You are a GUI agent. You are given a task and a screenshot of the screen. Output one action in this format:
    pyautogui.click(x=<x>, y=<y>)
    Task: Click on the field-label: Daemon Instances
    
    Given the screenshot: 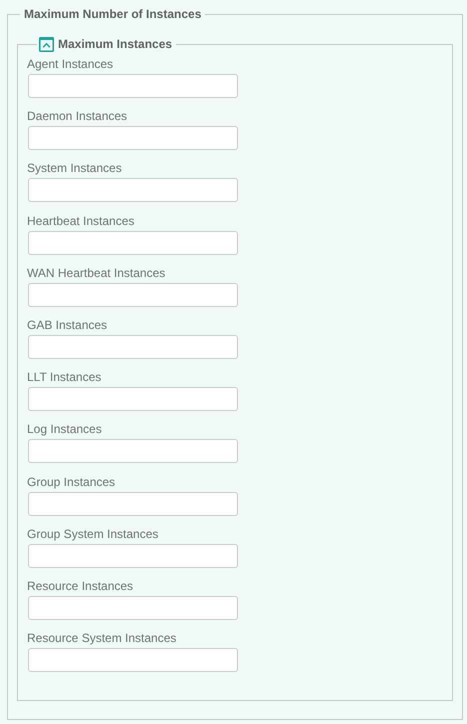 What is the action you would take?
    pyautogui.click(x=77, y=117)
    